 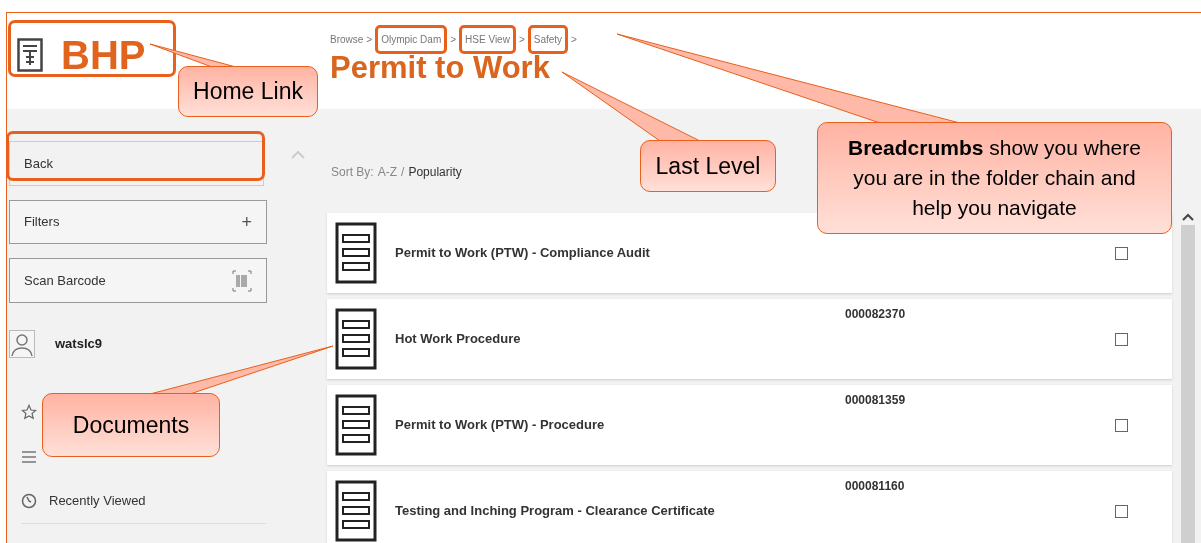 I want to click on document-title: Permit to Work (PTW) - Compliance Audit, so click(x=523, y=253).